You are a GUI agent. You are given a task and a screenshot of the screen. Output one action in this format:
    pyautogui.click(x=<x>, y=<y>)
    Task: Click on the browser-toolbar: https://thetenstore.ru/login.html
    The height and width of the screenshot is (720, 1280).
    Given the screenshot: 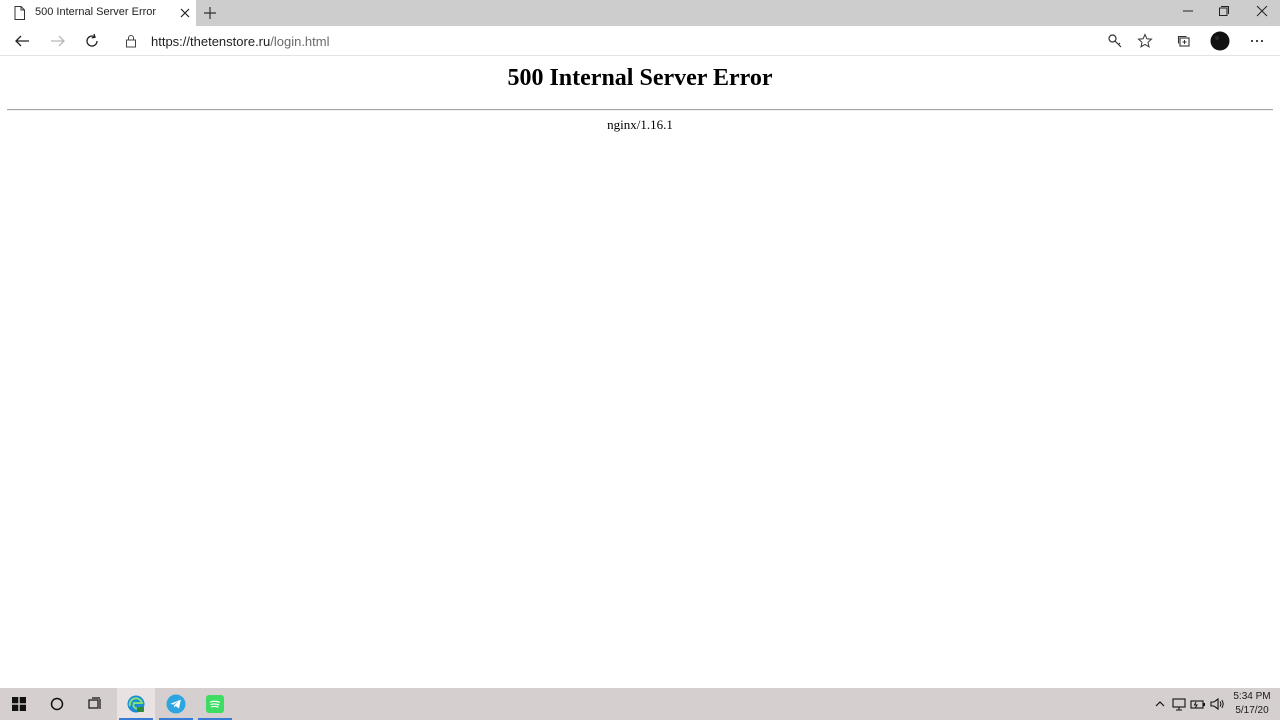 What is the action you would take?
    pyautogui.click(x=640, y=41)
    